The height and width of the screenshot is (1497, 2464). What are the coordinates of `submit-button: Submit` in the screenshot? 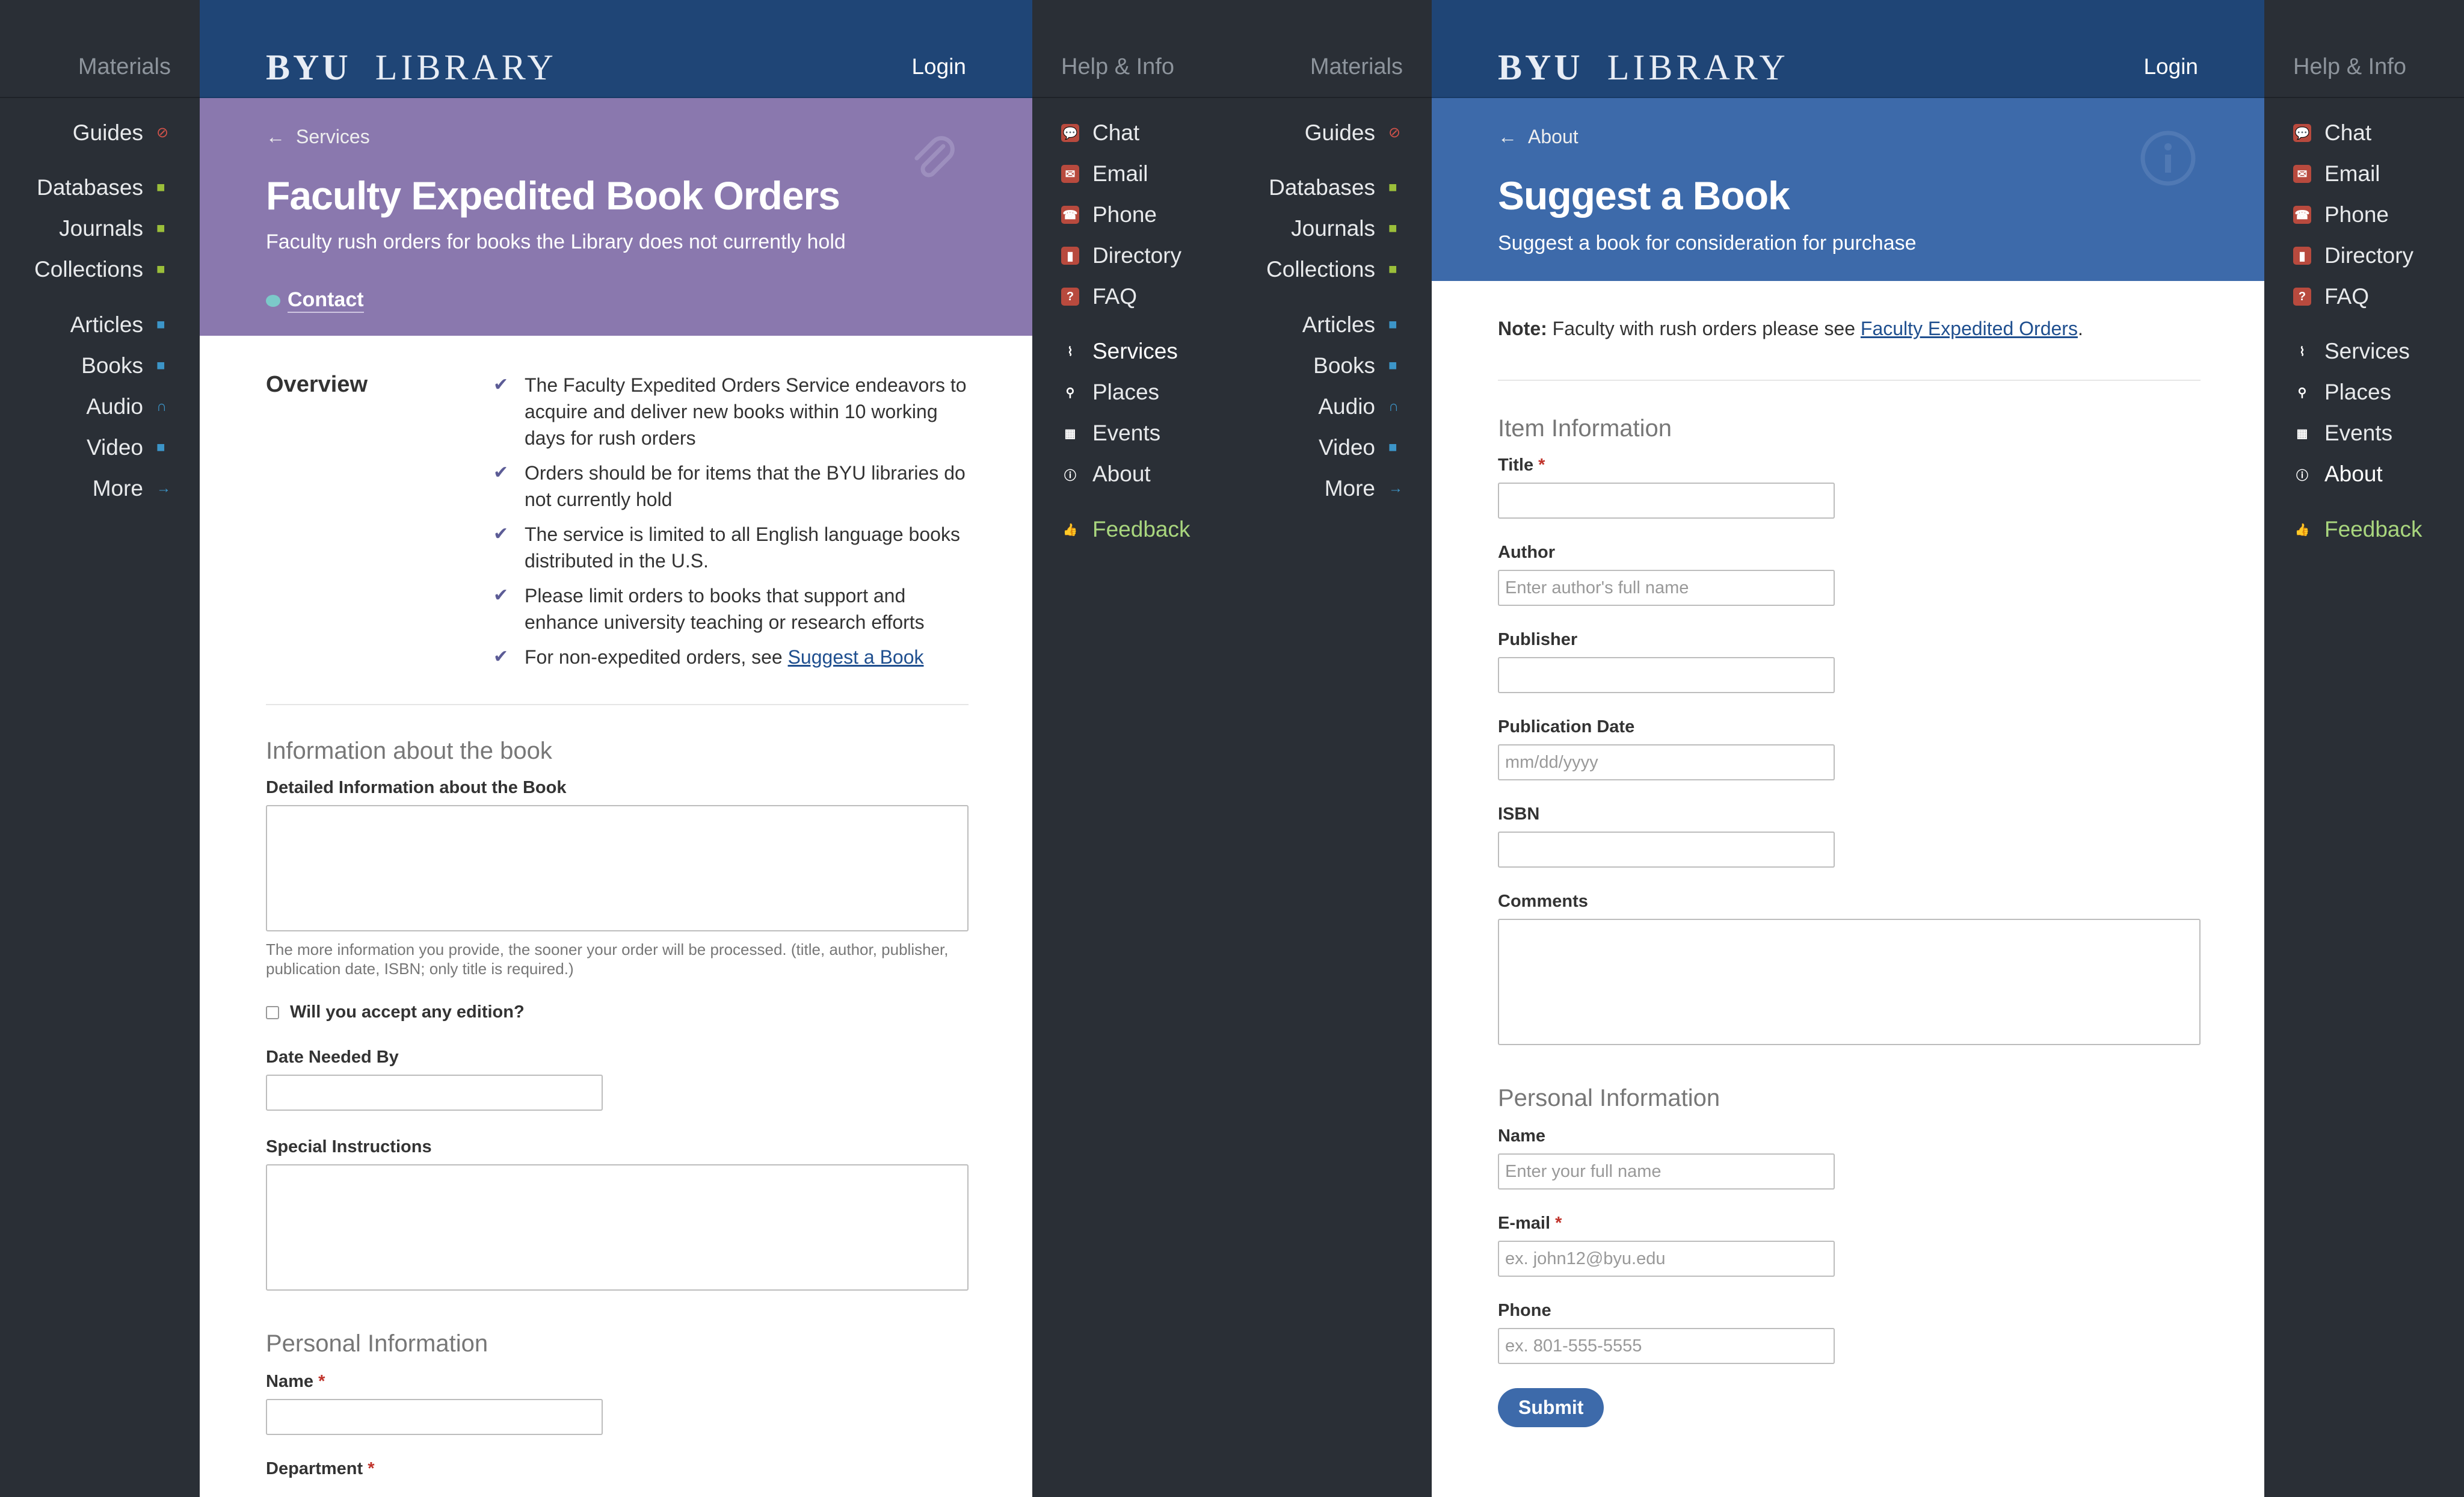 It's located at (1551, 1407).